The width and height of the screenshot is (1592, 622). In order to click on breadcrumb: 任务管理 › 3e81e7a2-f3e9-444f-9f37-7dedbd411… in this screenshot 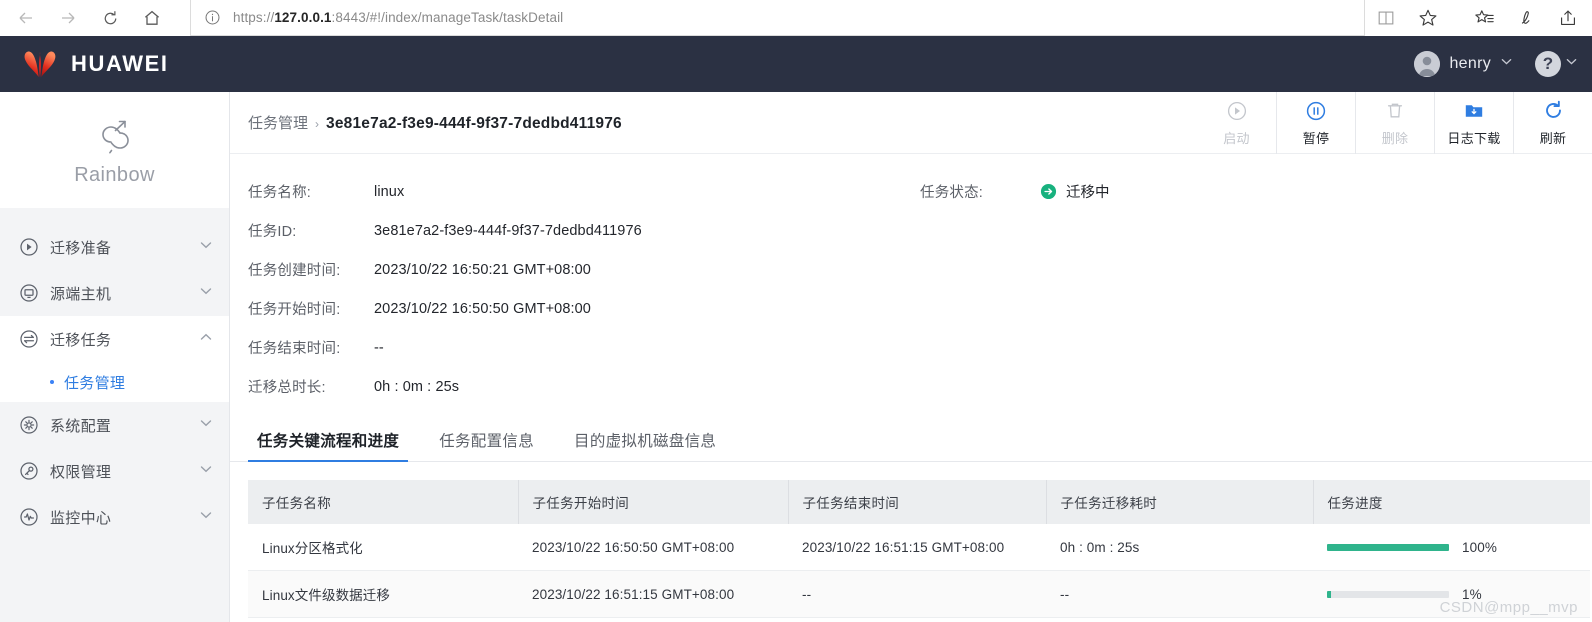, I will do `click(435, 122)`.